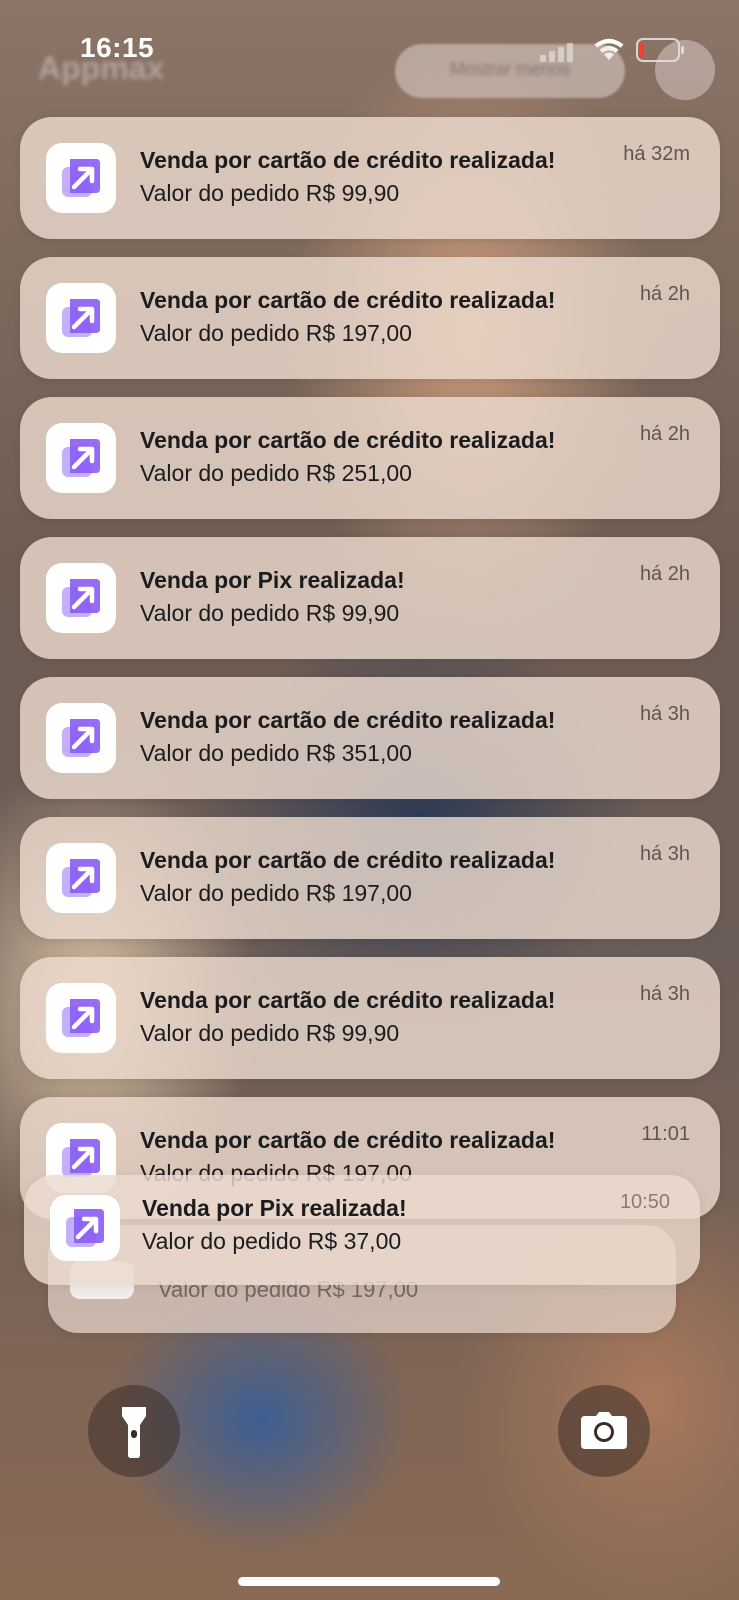  I want to click on stacked-body: Valor do pedido R$ 37,00, so click(272, 1241).